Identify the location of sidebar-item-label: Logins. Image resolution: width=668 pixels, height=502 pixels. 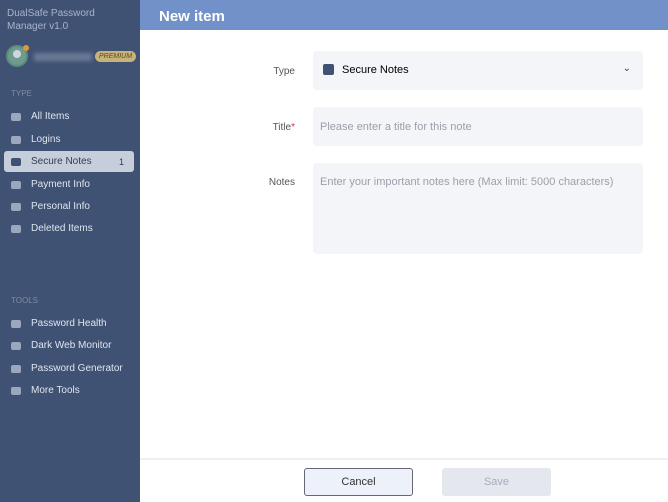
(46, 139).